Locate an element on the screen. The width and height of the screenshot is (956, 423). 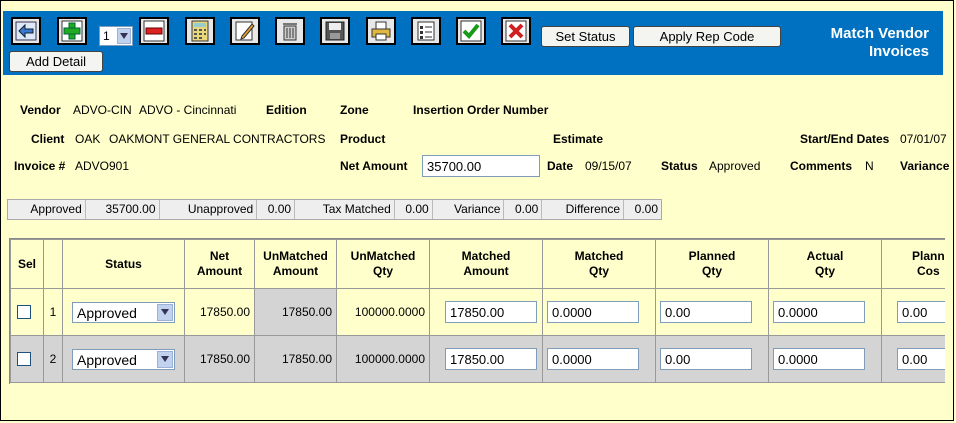
insertion-order-label: Insertion Order Number is located at coordinates (481, 110).